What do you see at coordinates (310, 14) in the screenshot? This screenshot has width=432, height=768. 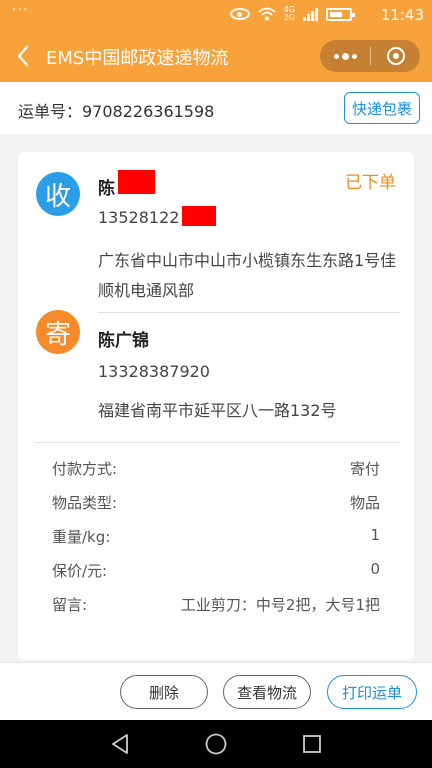 I see `signal-icon` at bounding box center [310, 14].